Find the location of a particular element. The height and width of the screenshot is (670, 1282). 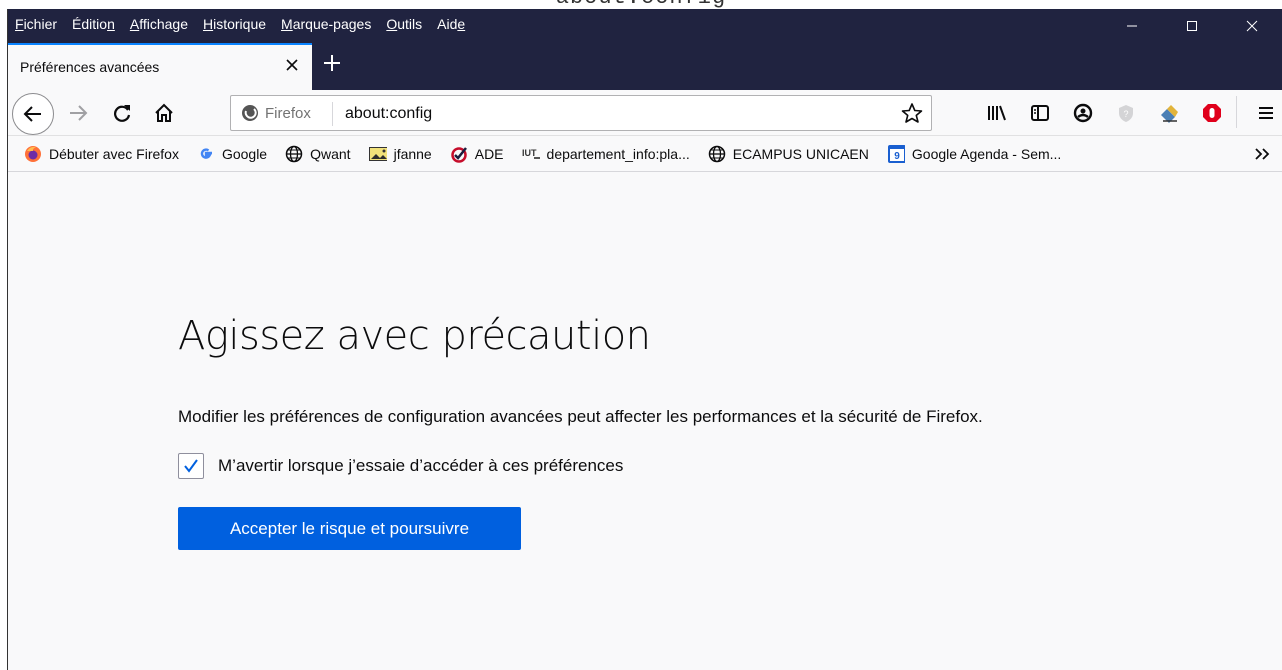

image-icon is located at coordinates (377, 154).